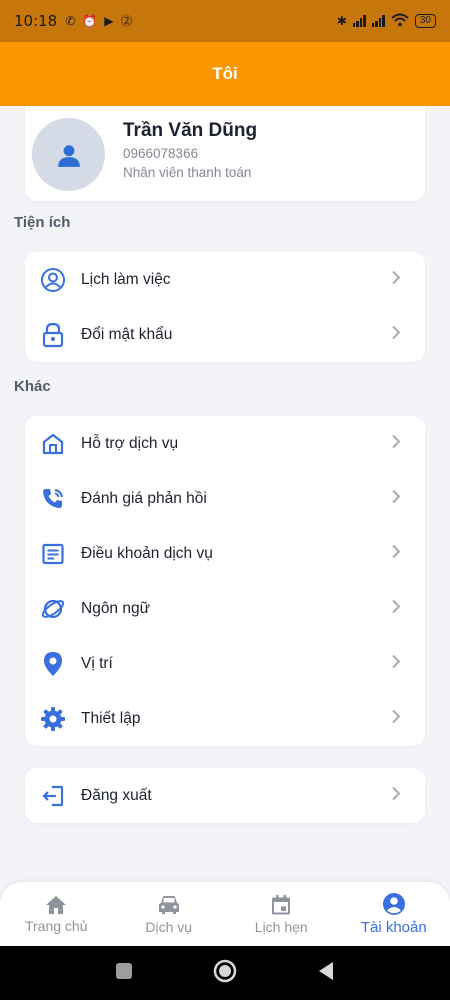 The height and width of the screenshot is (1000, 450). Describe the element at coordinates (127, 334) in the screenshot. I see `menu-item-label: Đổi mật khẩu` at that location.